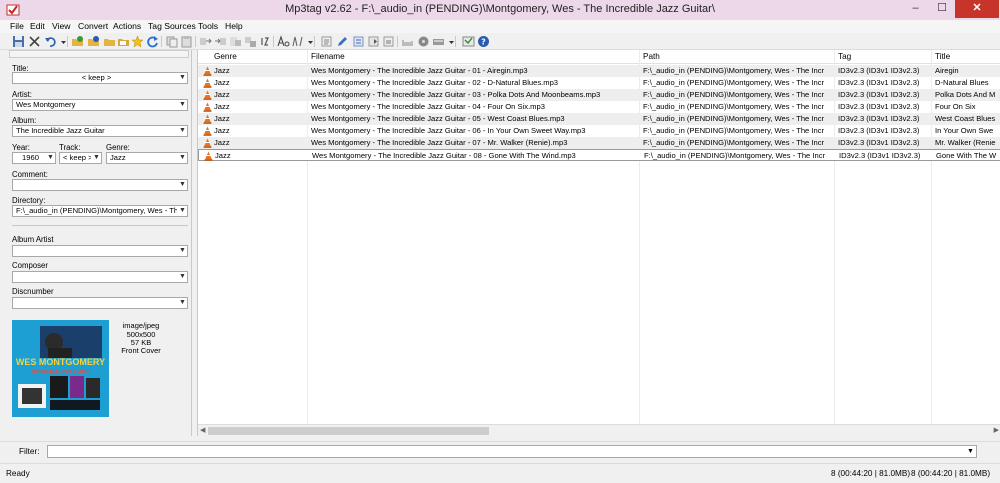 This screenshot has height=483, width=1000. I want to click on favorites-star-icon, so click(137, 41).